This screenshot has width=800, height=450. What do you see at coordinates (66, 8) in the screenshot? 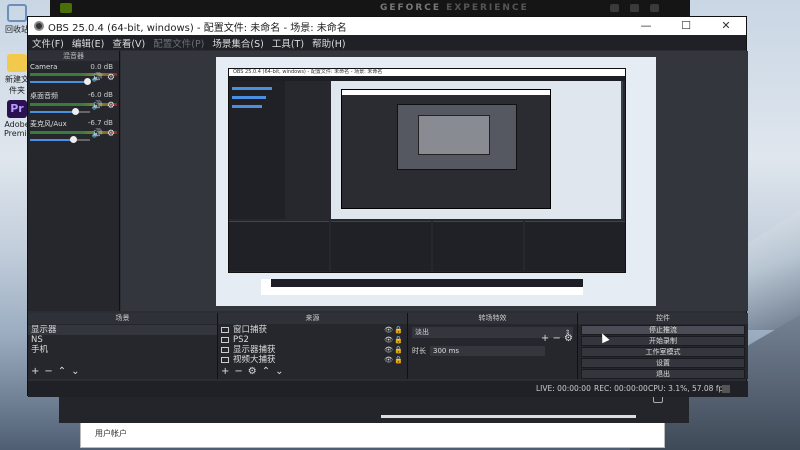
I see `nvidia-icon` at bounding box center [66, 8].